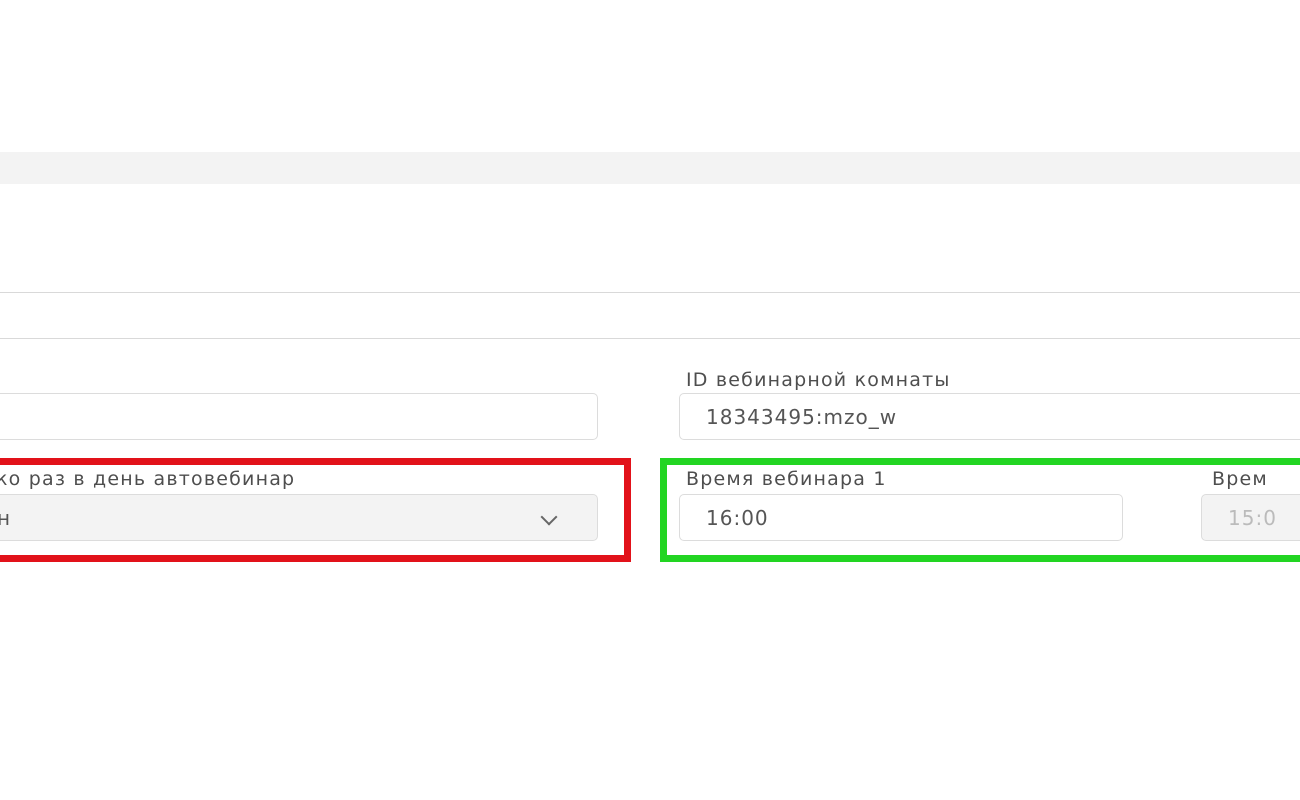  I want to click on room-id-value: 18343495:mzo_w, so click(802, 416).